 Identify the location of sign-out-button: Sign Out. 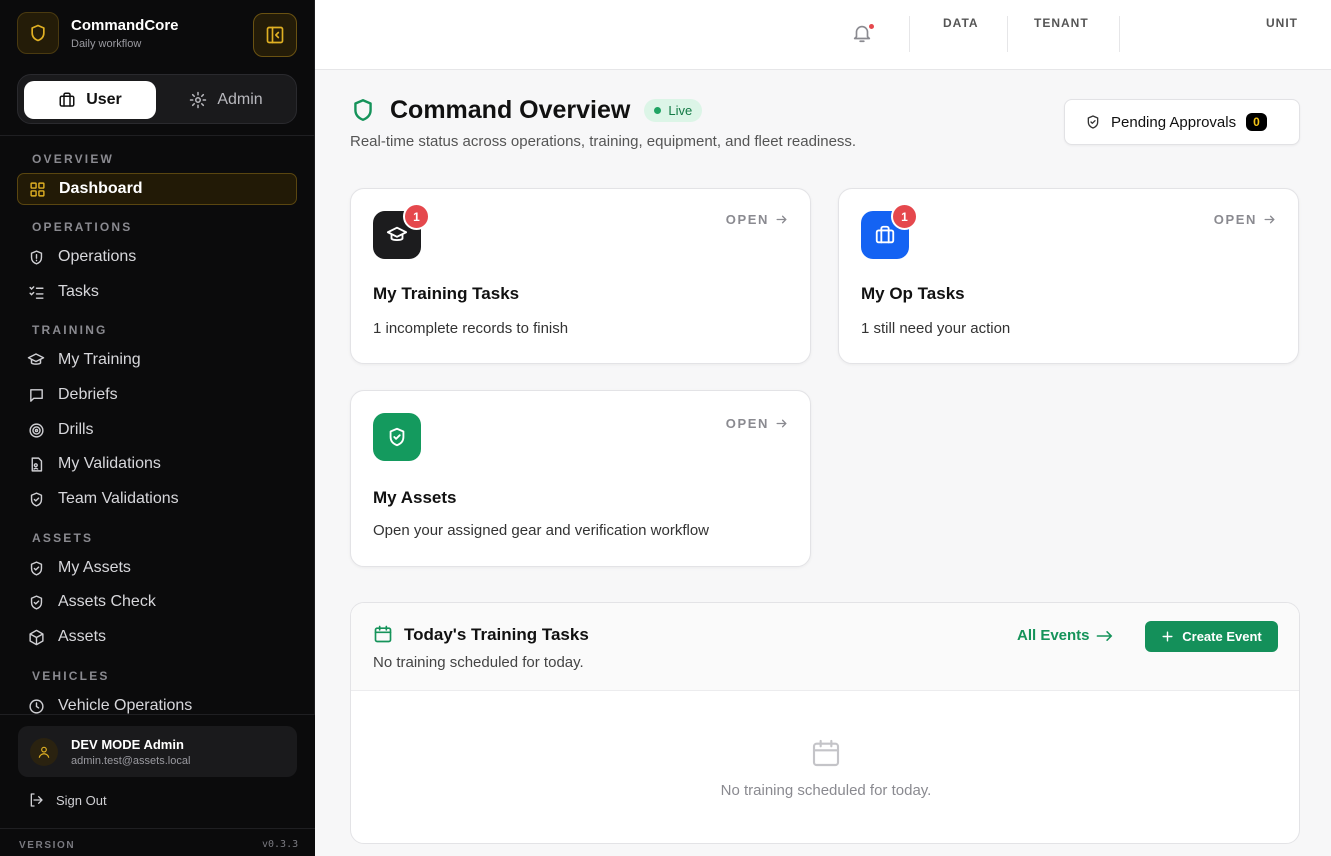
(67, 800).